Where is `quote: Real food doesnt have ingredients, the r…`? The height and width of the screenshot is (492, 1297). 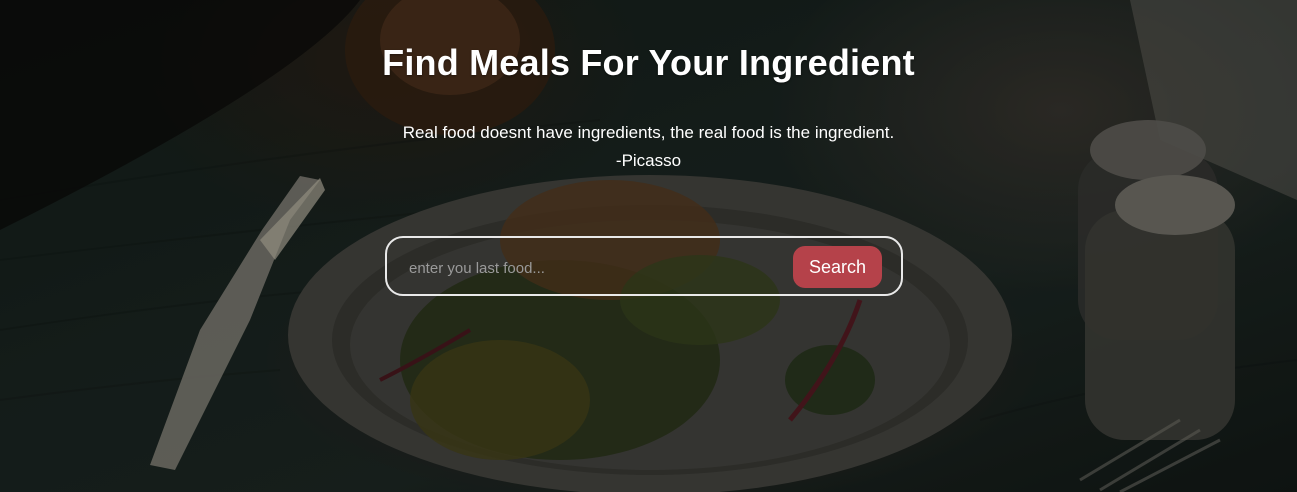 quote: Real food doesnt have ingredients, the r… is located at coordinates (648, 147).